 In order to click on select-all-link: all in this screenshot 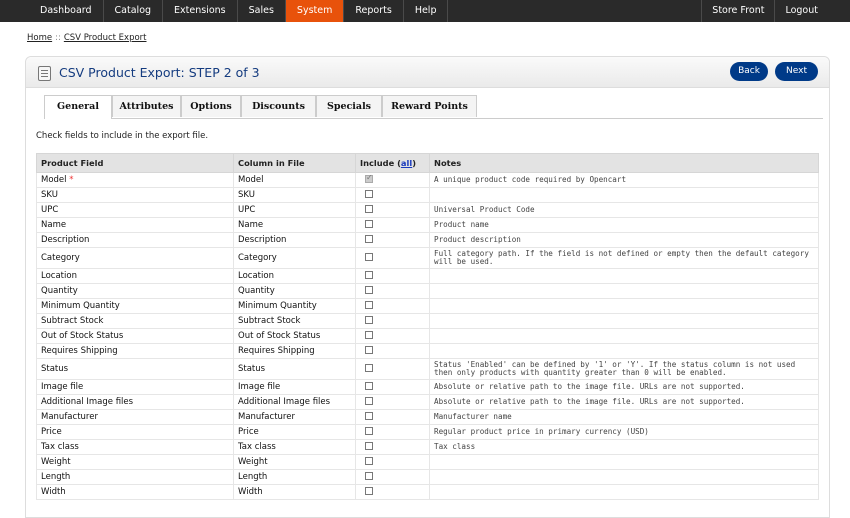, I will do `click(406, 163)`.